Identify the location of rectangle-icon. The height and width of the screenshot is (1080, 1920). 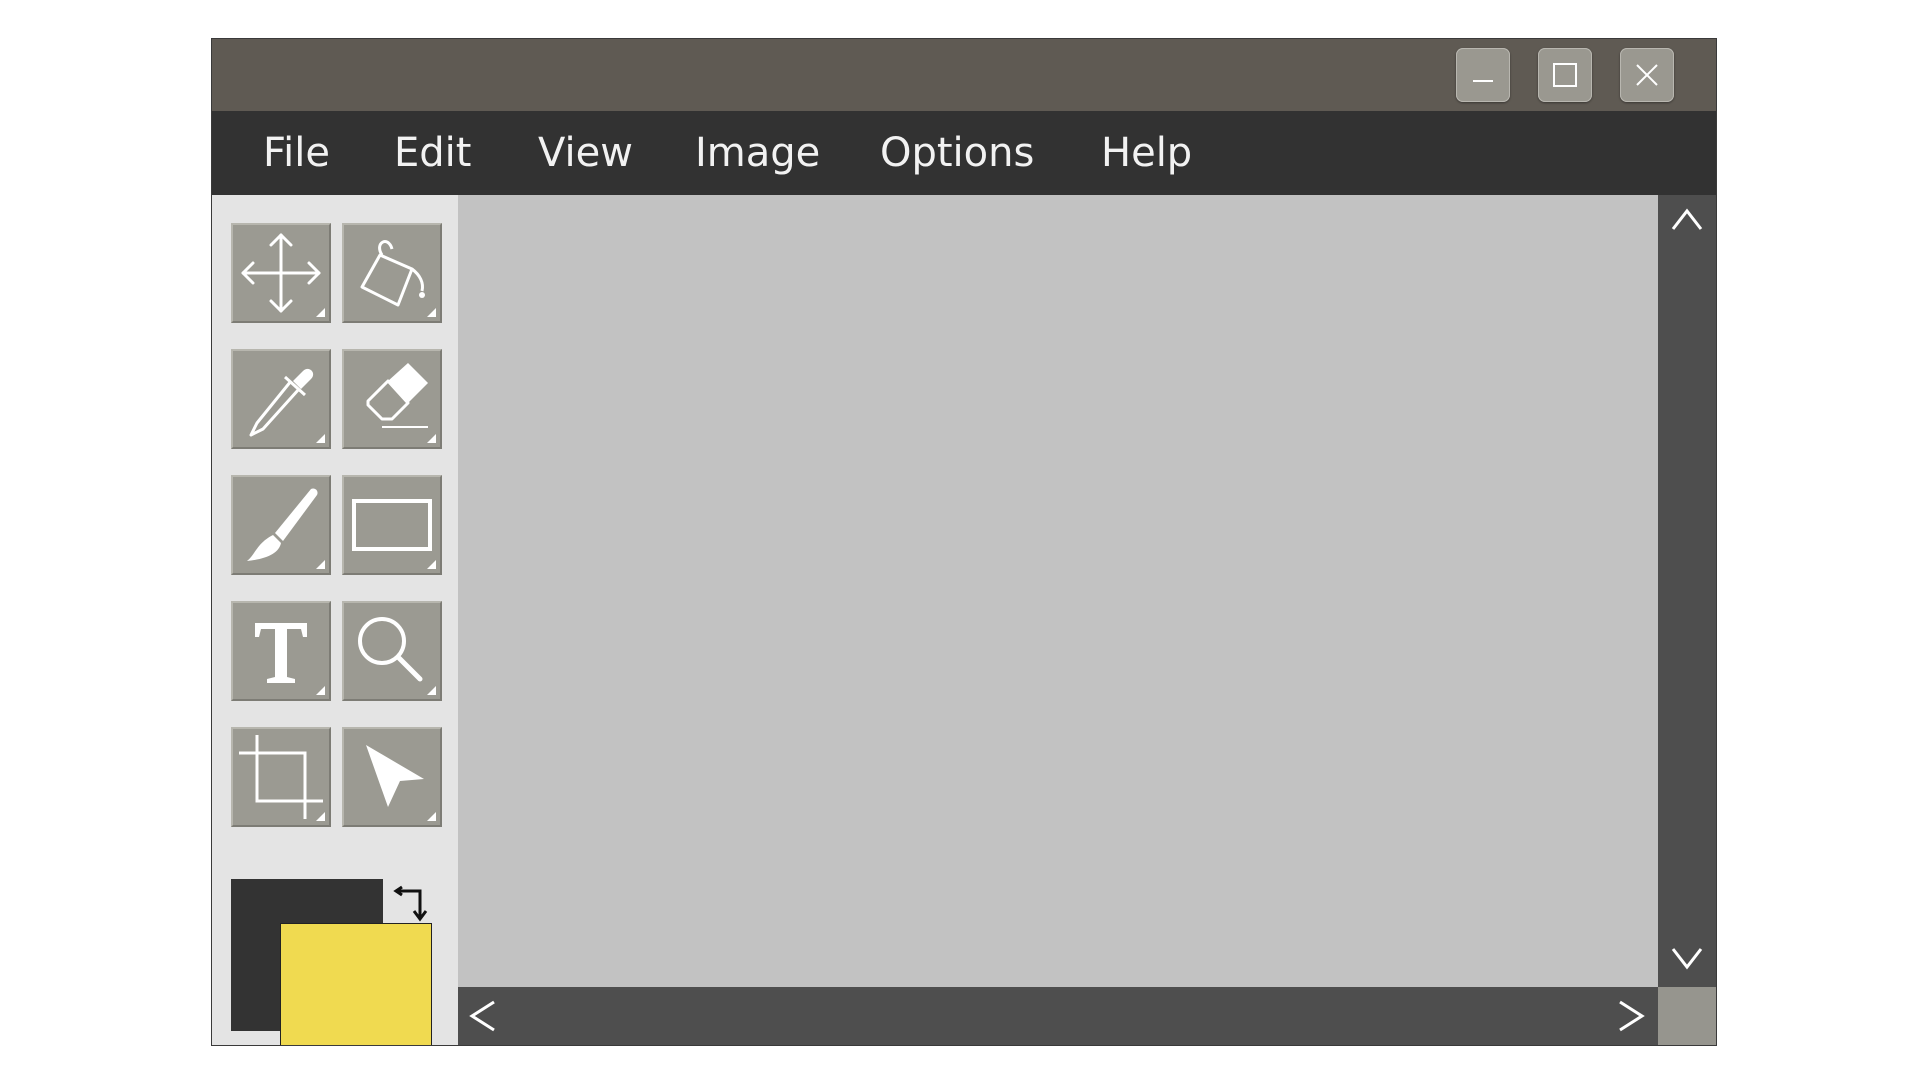
(392, 525).